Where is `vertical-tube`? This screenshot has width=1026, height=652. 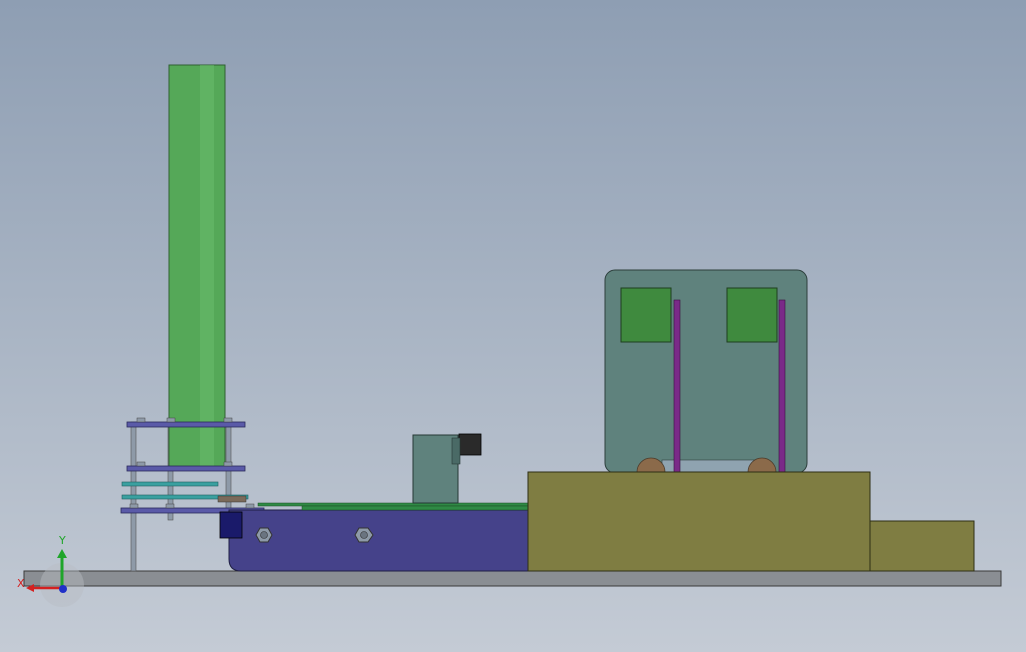
vertical-tube is located at coordinates (197, 266).